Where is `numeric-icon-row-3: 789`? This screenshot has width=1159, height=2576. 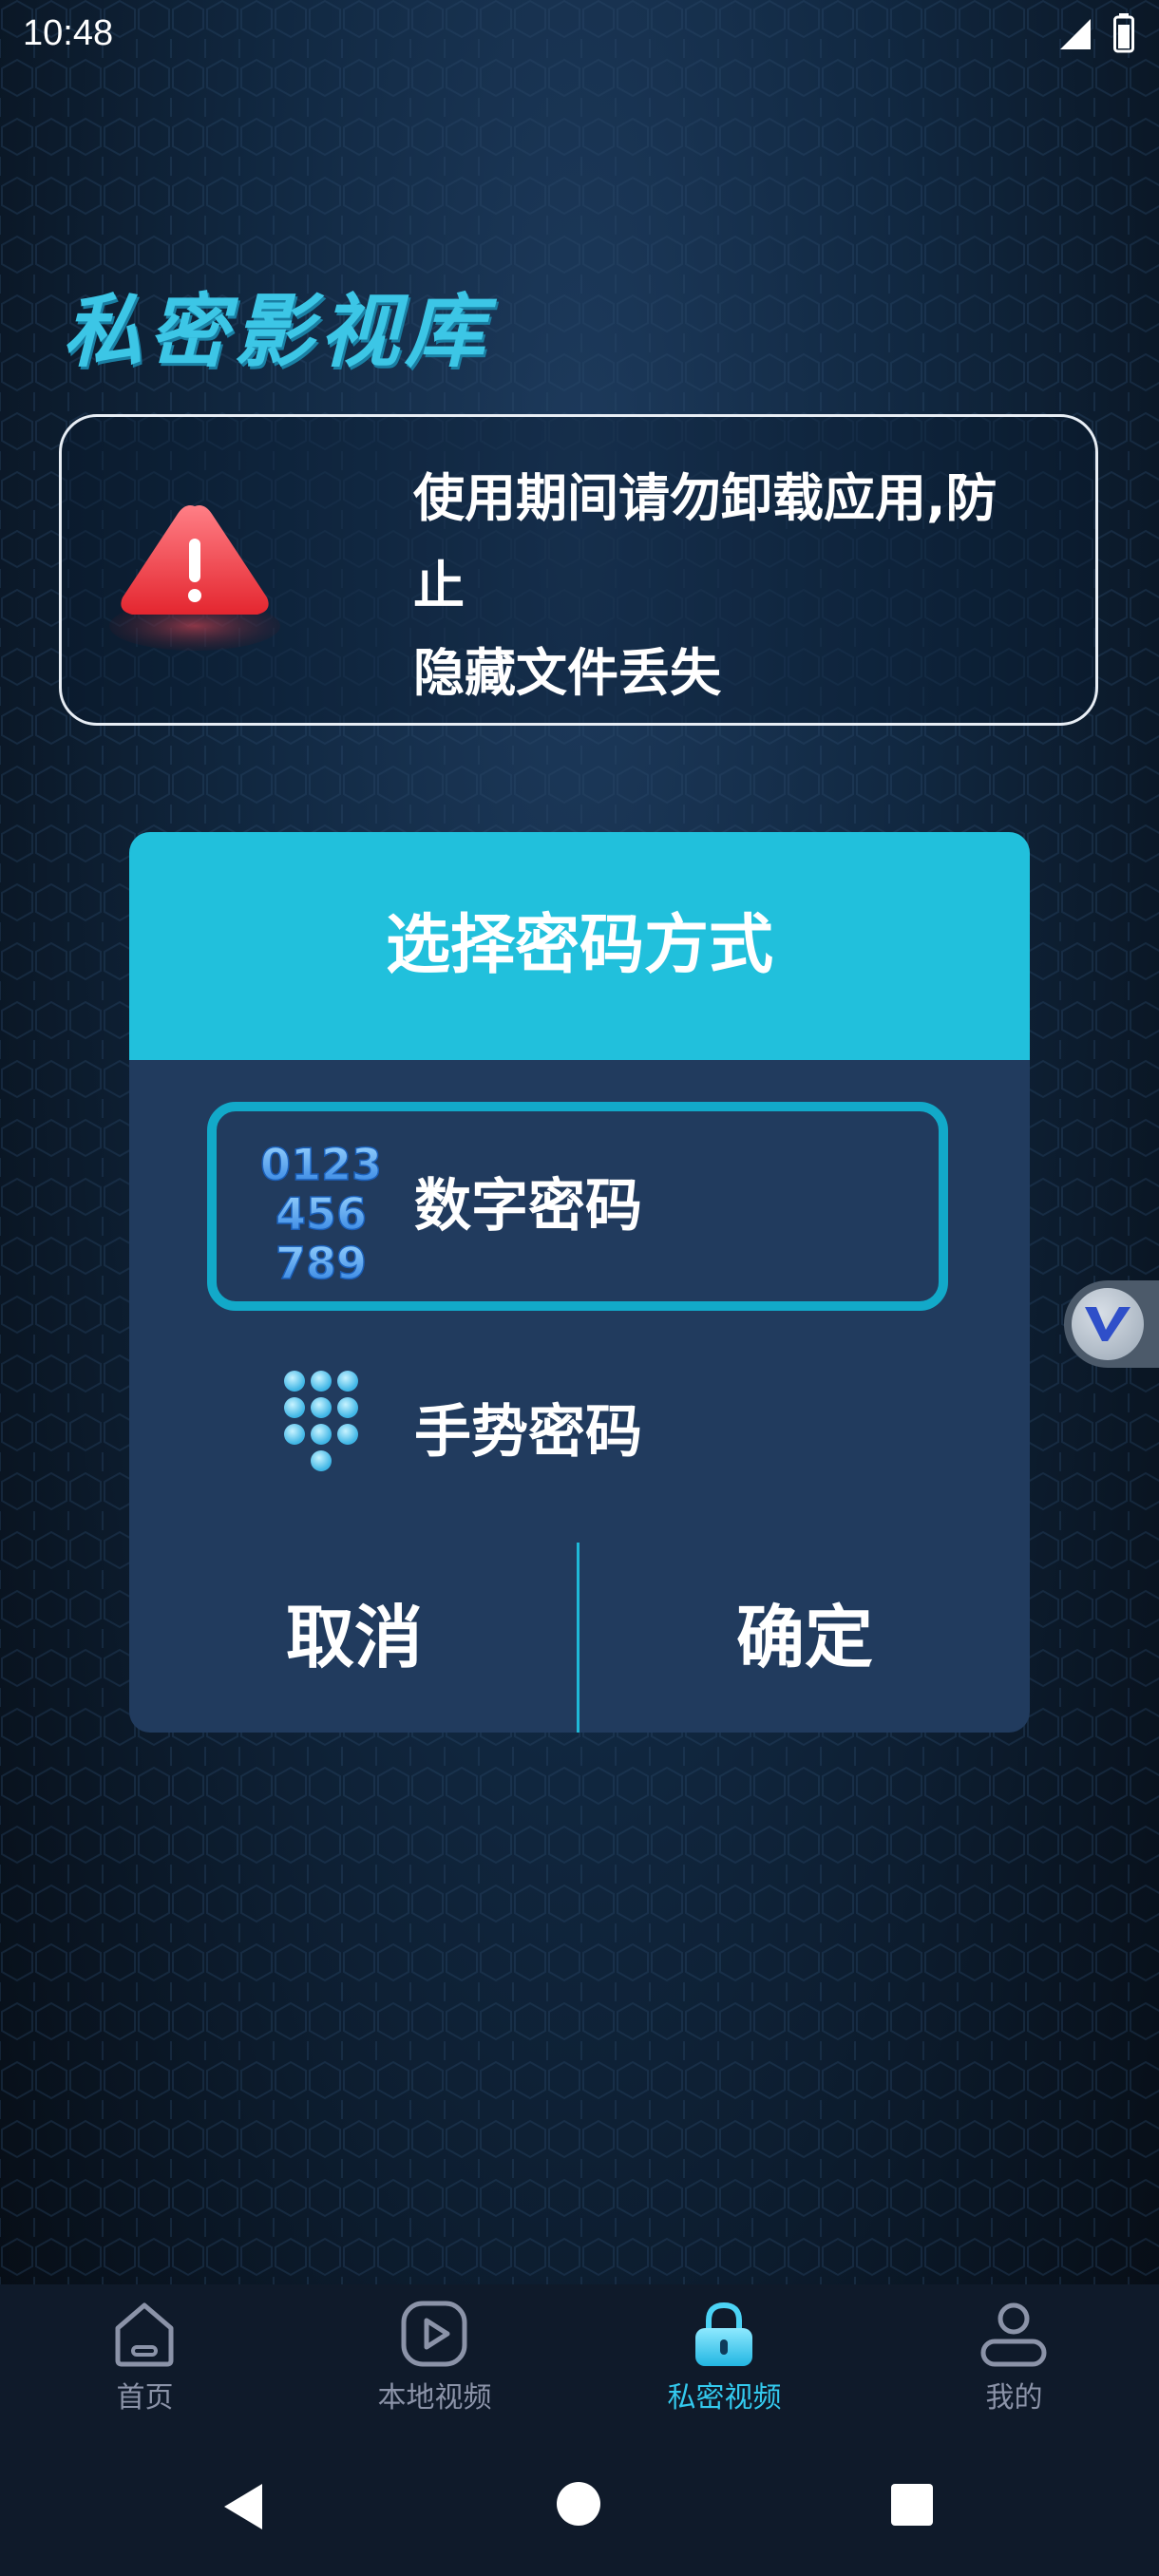 numeric-icon-row-3: 789 is located at coordinates (321, 1260).